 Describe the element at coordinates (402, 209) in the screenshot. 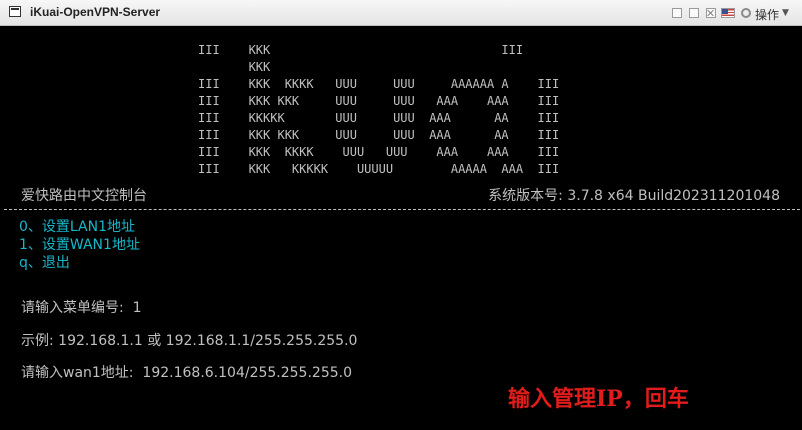

I see `dashed-divider` at that location.